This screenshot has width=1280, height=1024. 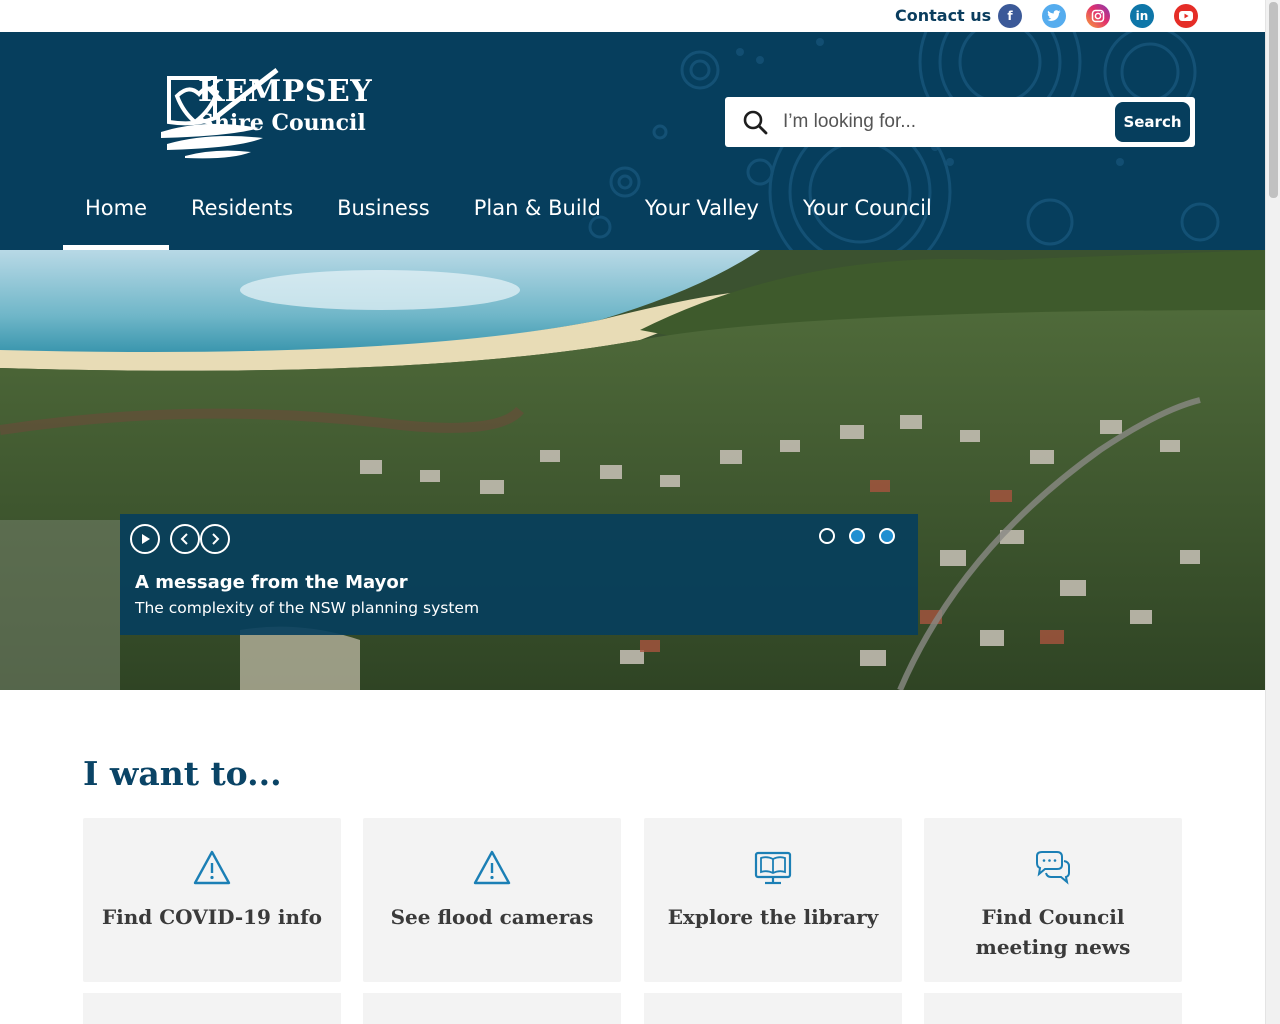 I want to click on scrollbar-thumb, so click(x=1273, y=100).